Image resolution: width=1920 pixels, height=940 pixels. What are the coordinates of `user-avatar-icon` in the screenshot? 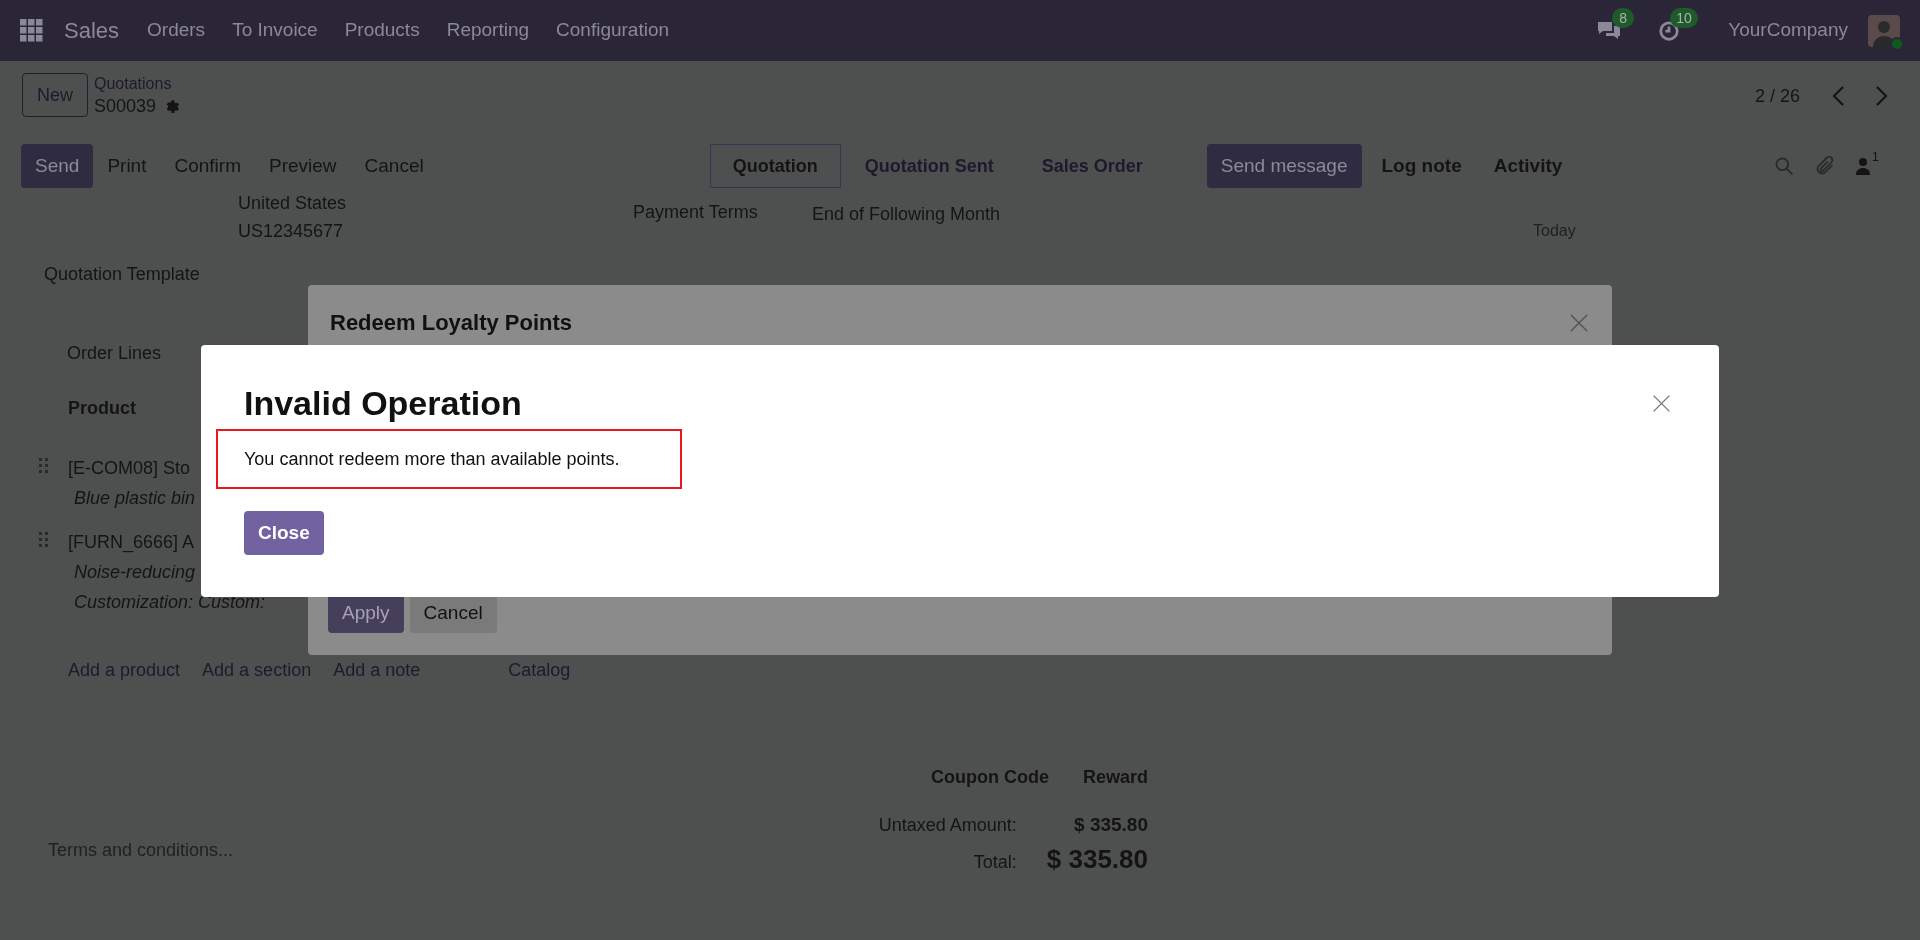 It's located at (1884, 30).